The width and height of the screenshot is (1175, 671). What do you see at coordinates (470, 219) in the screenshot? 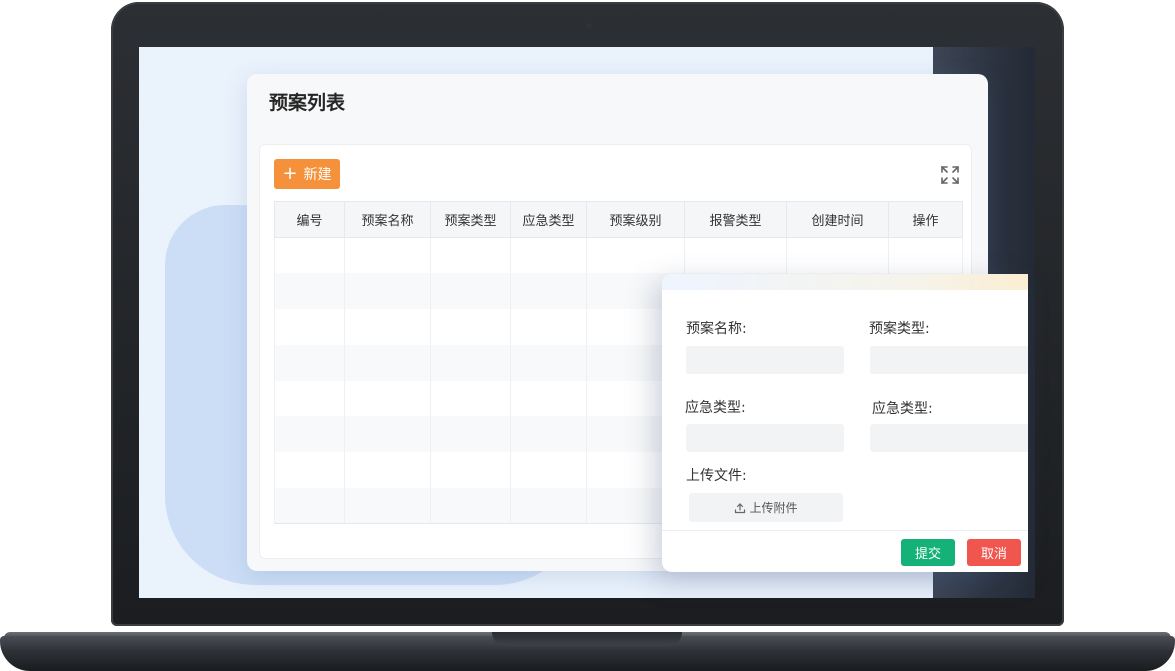
I see `column-header: 预案类型` at bounding box center [470, 219].